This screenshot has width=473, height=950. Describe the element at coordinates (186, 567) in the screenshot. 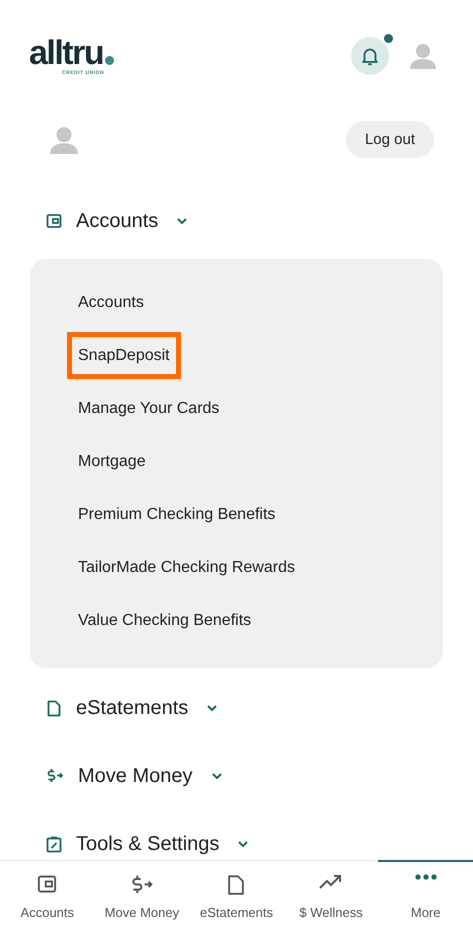

I see `submenu-link: TailorMade Checking Rewards` at that location.